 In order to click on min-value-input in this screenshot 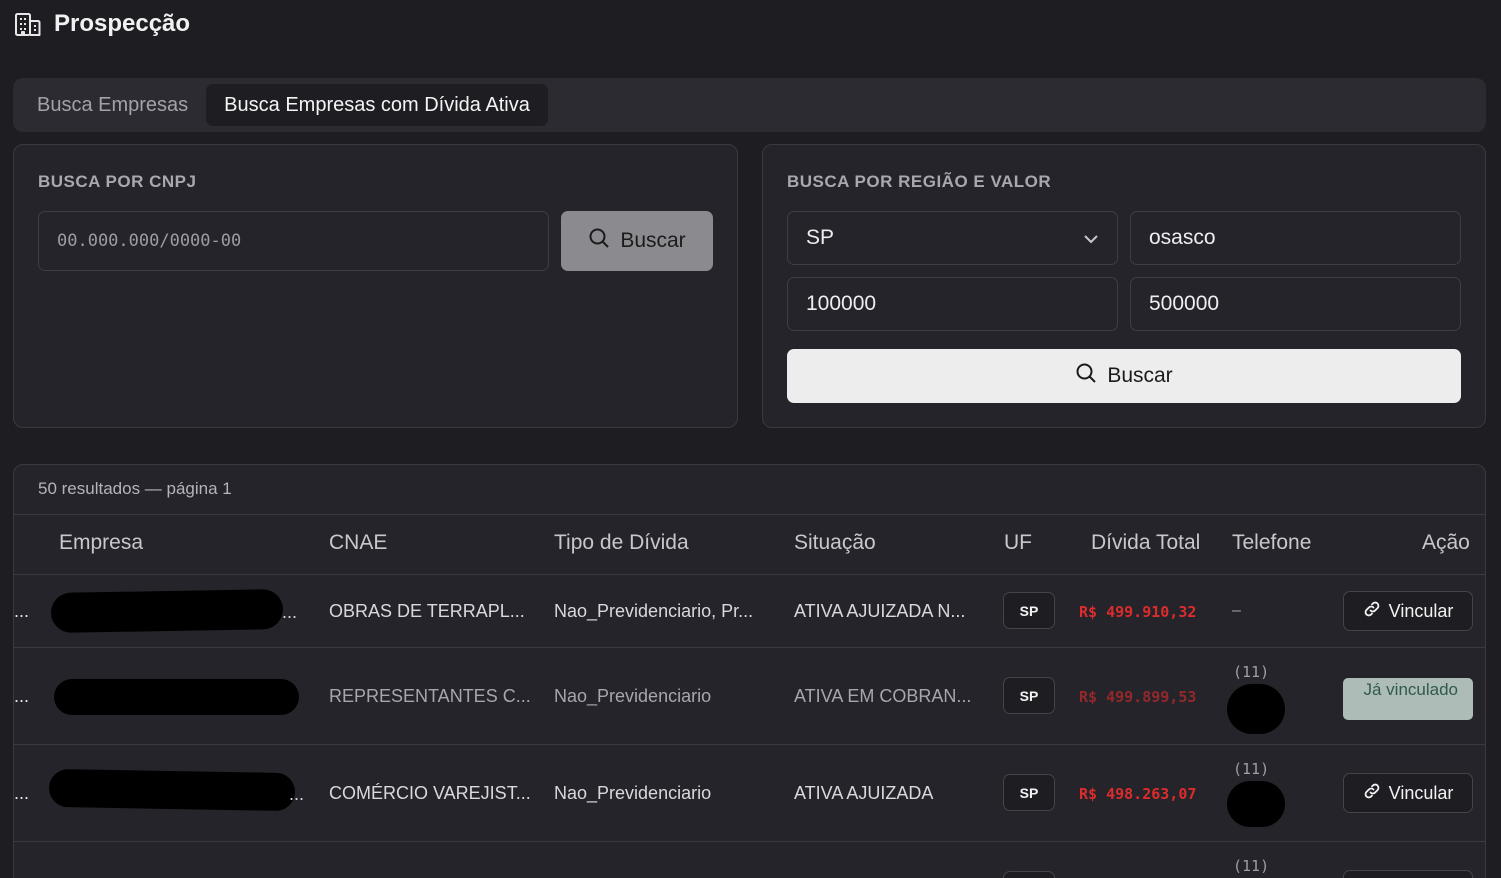, I will do `click(952, 304)`.